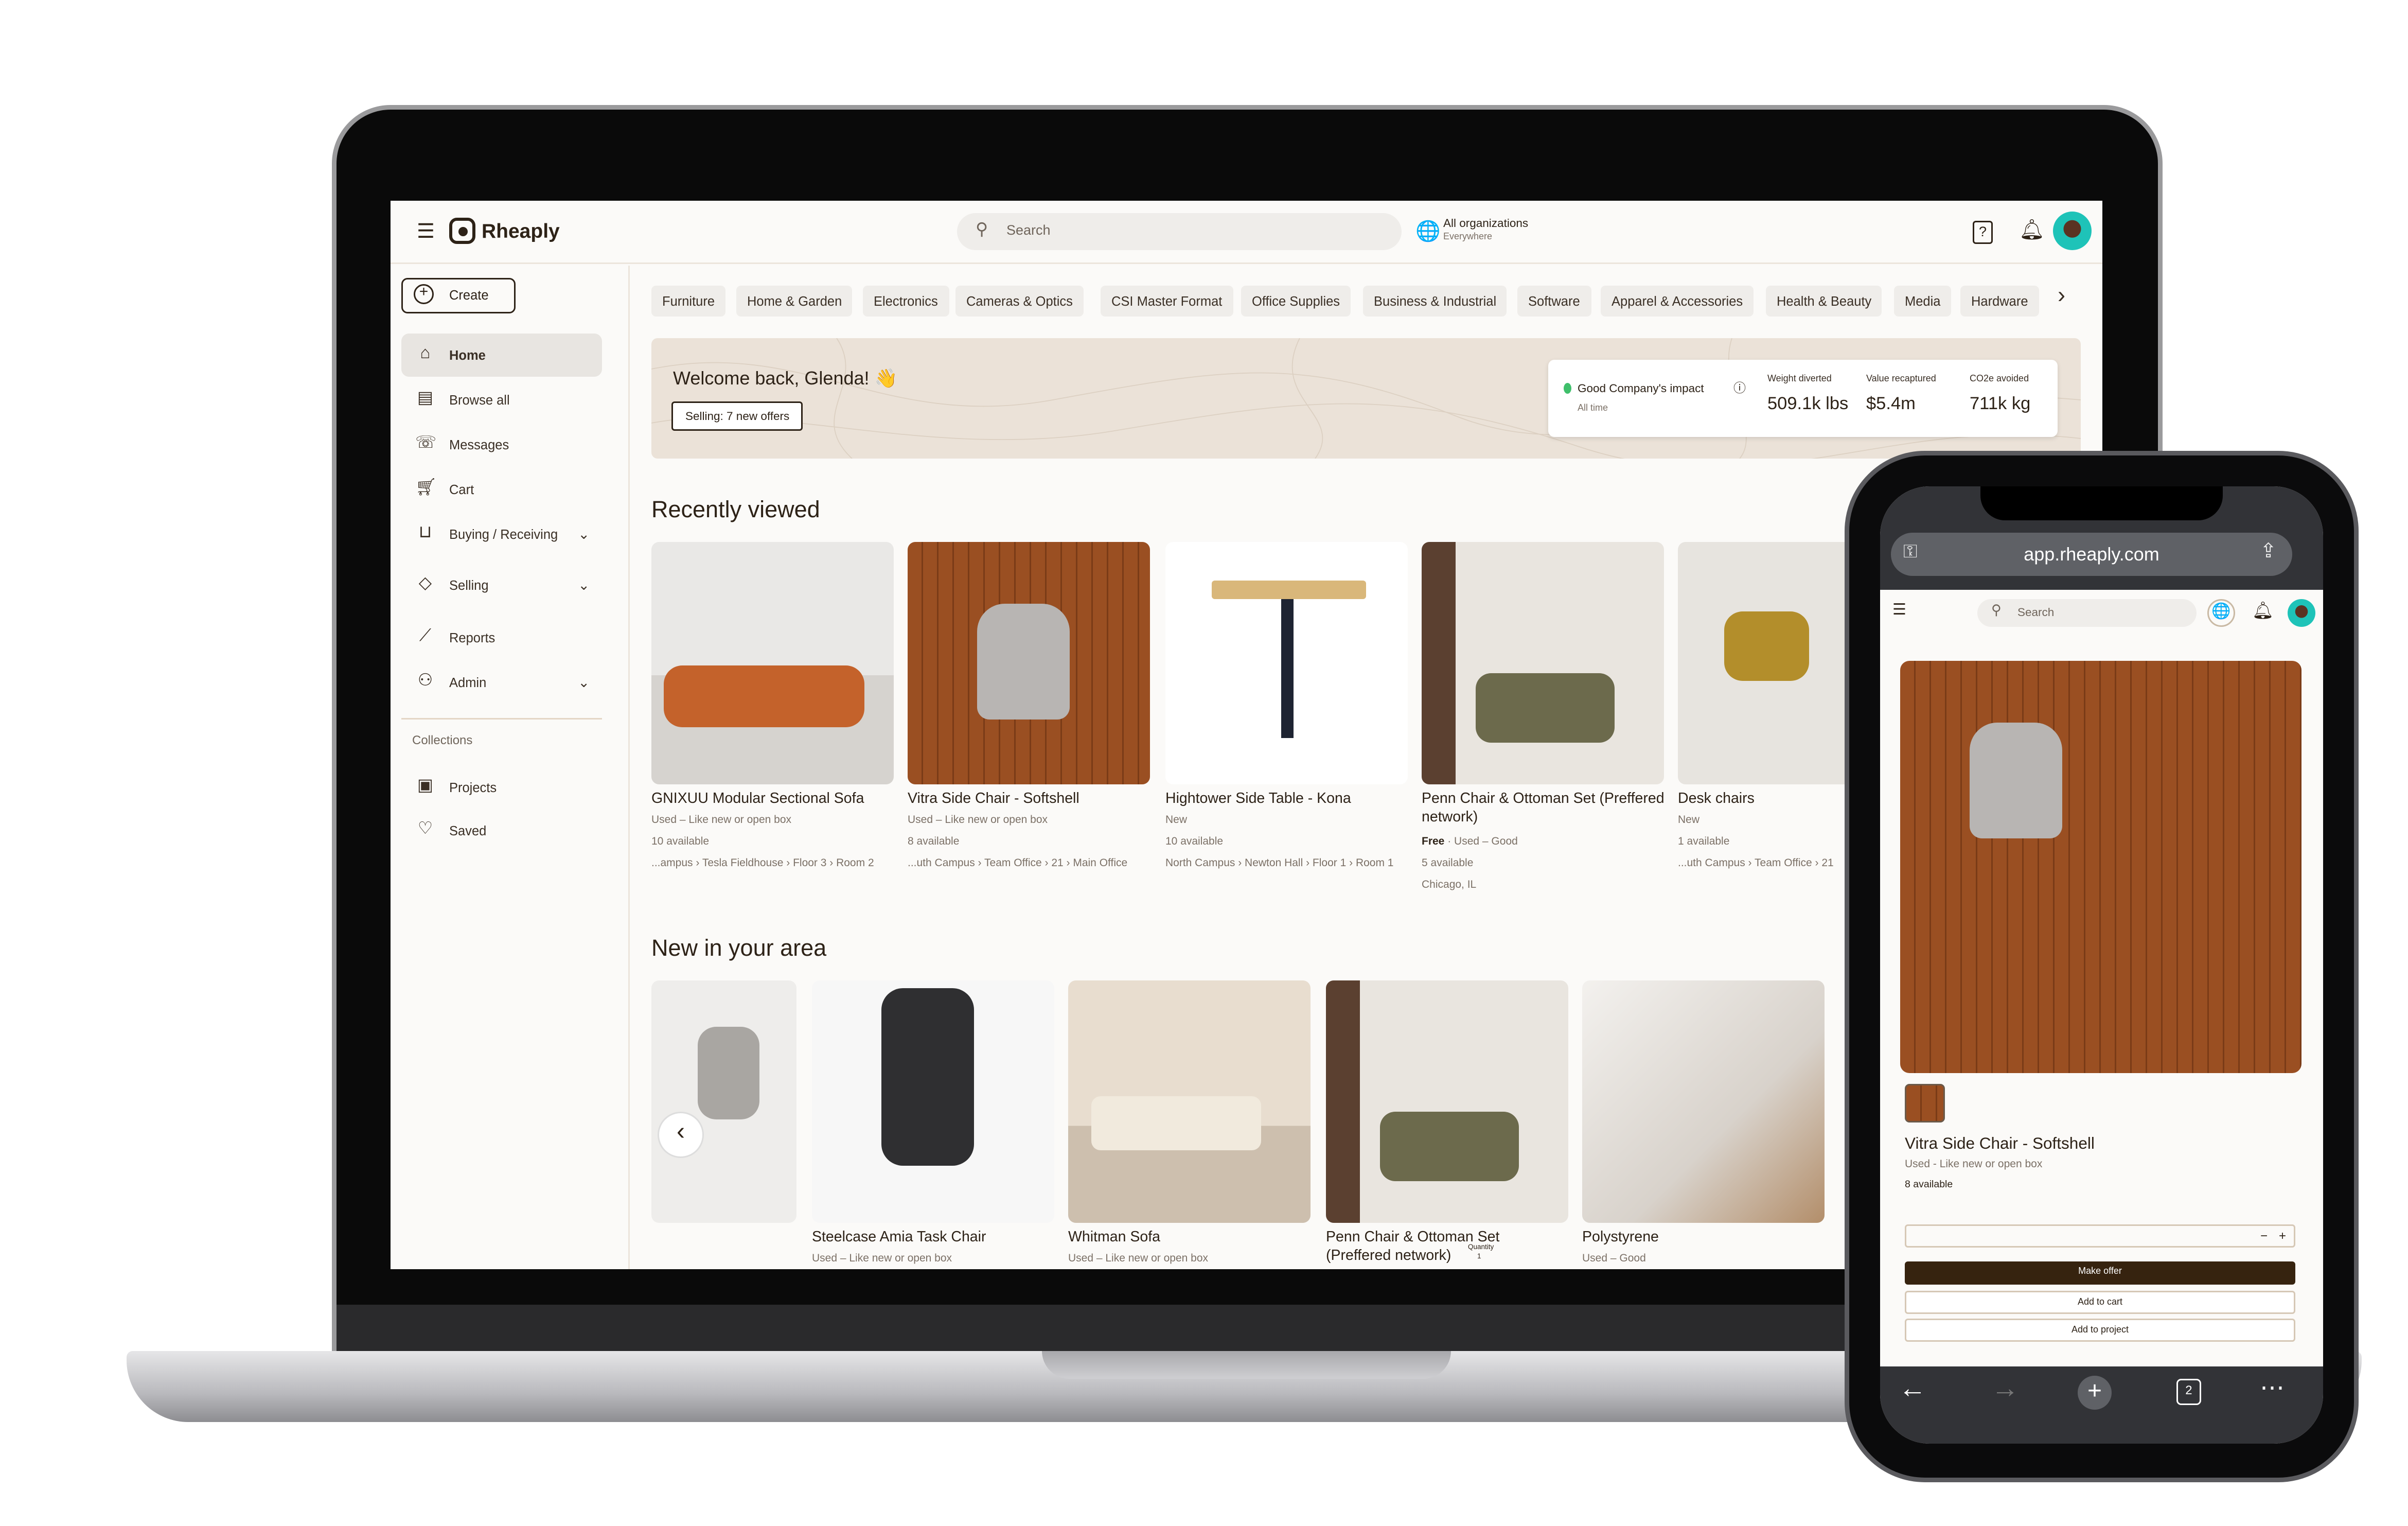 The width and height of the screenshot is (2408, 1526). What do you see at coordinates (2095, 1393) in the screenshot?
I see `new-tab-icon: +` at bounding box center [2095, 1393].